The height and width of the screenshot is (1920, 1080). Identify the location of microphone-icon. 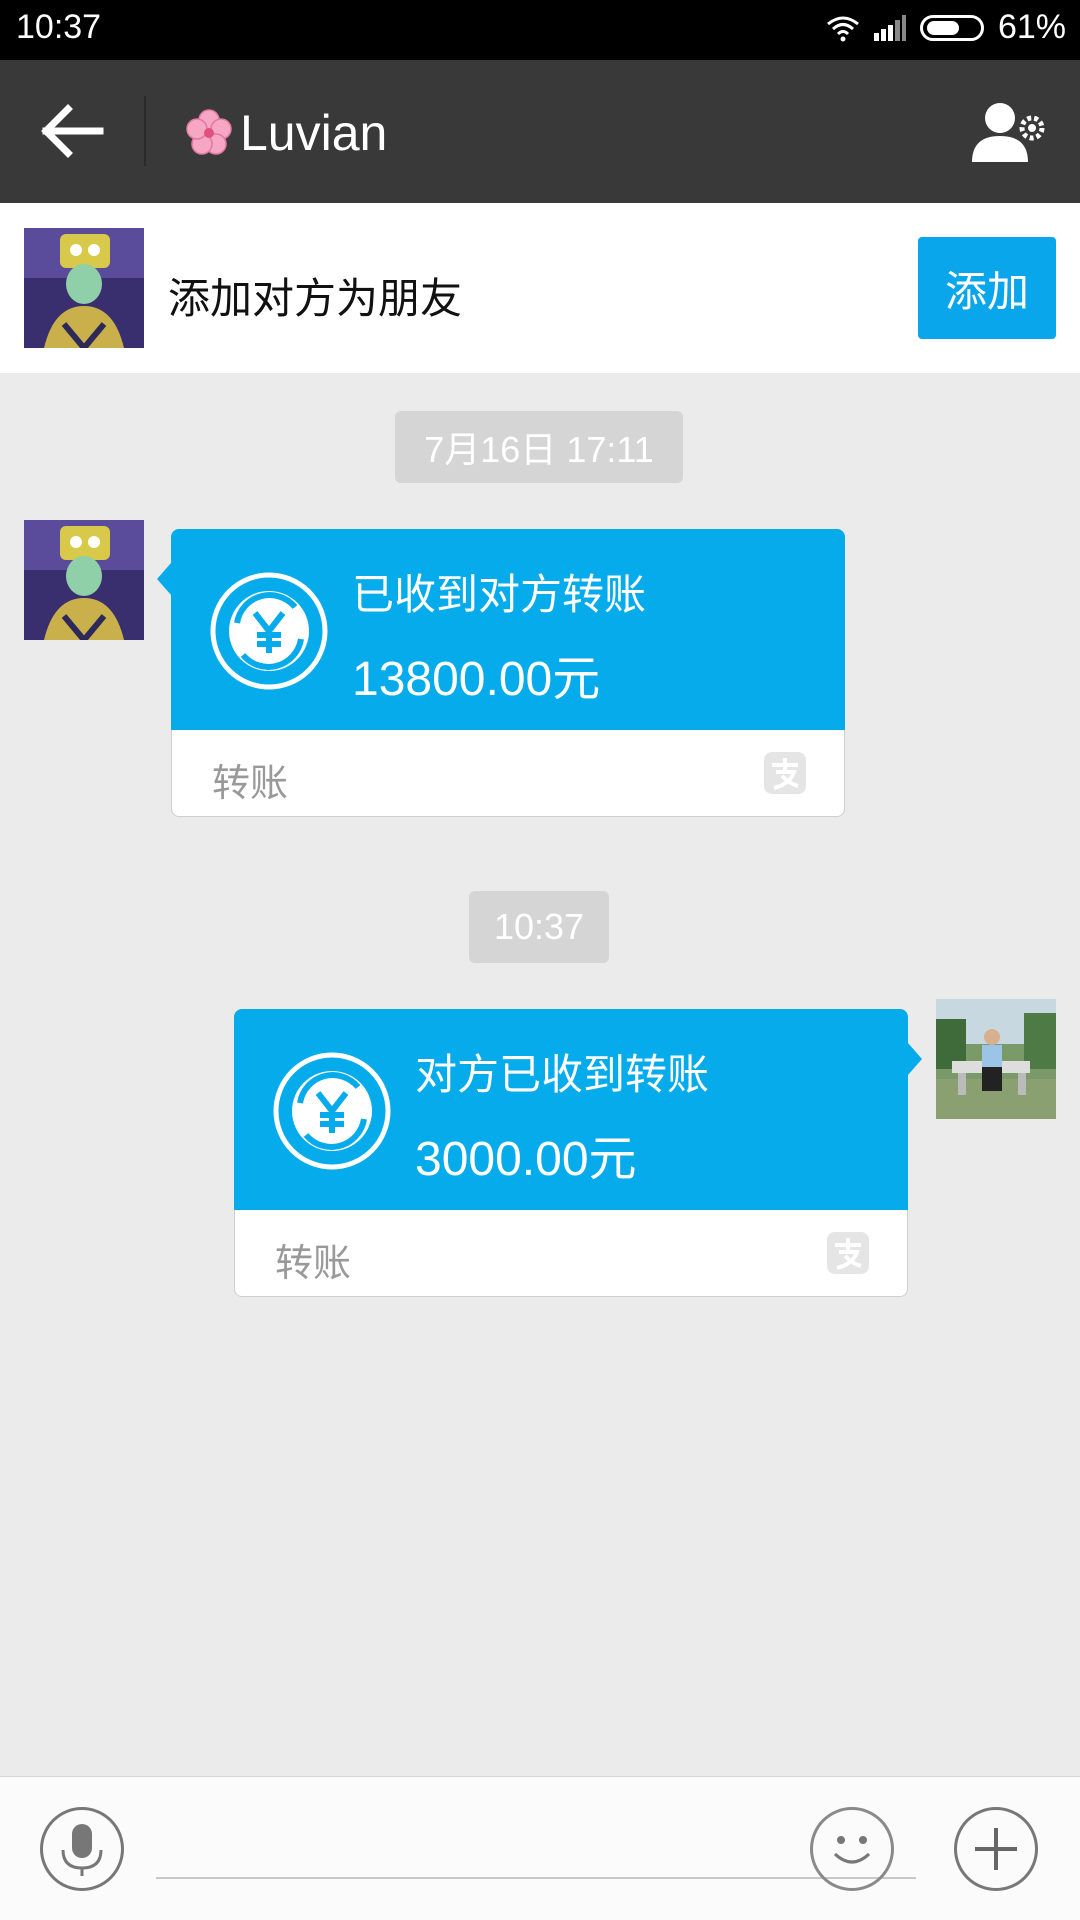
(82, 1850).